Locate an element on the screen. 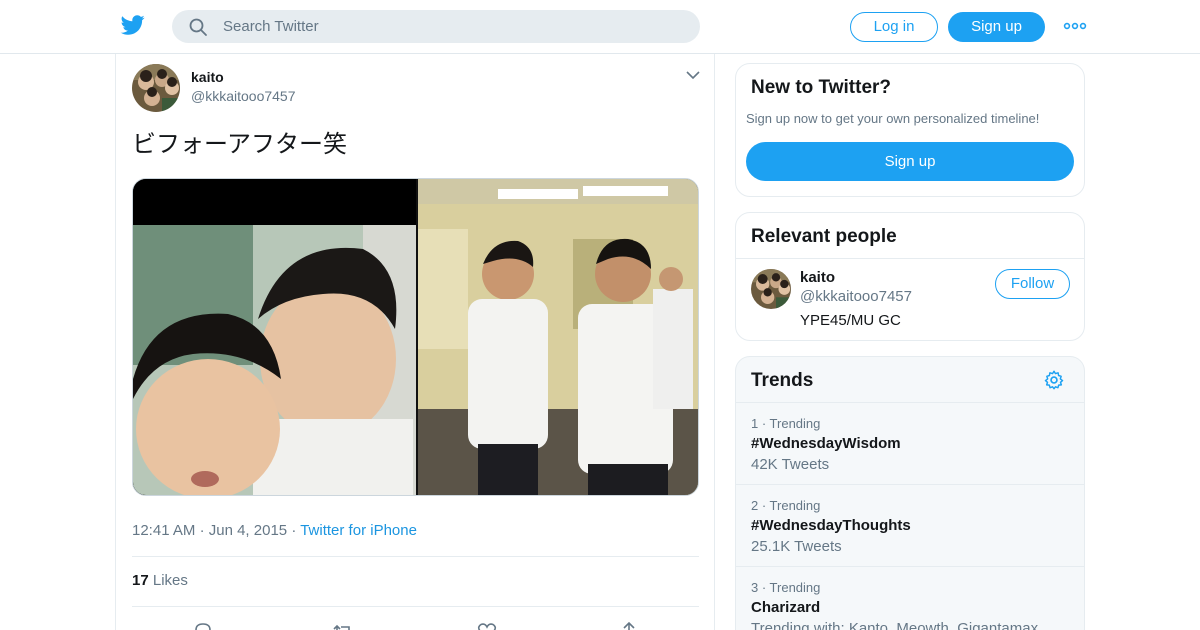 Image resolution: width=1200 pixels, height=630 pixels. gear-icon is located at coordinates (1054, 380).